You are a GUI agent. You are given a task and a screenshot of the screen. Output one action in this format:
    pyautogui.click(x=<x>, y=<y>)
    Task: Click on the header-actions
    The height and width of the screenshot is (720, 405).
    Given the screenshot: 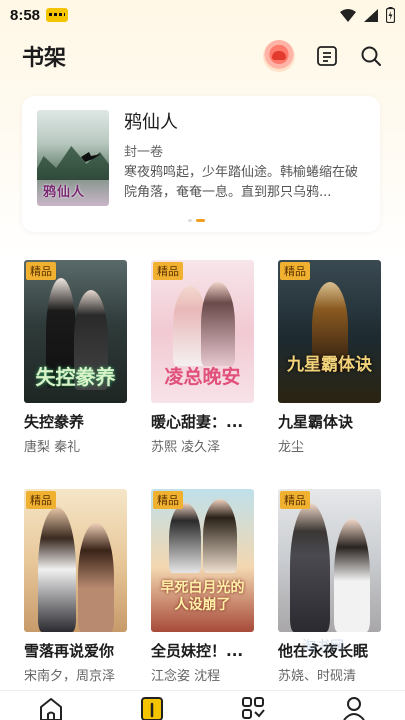 What is the action you would take?
    pyautogui.click(x=323, y=56)
    